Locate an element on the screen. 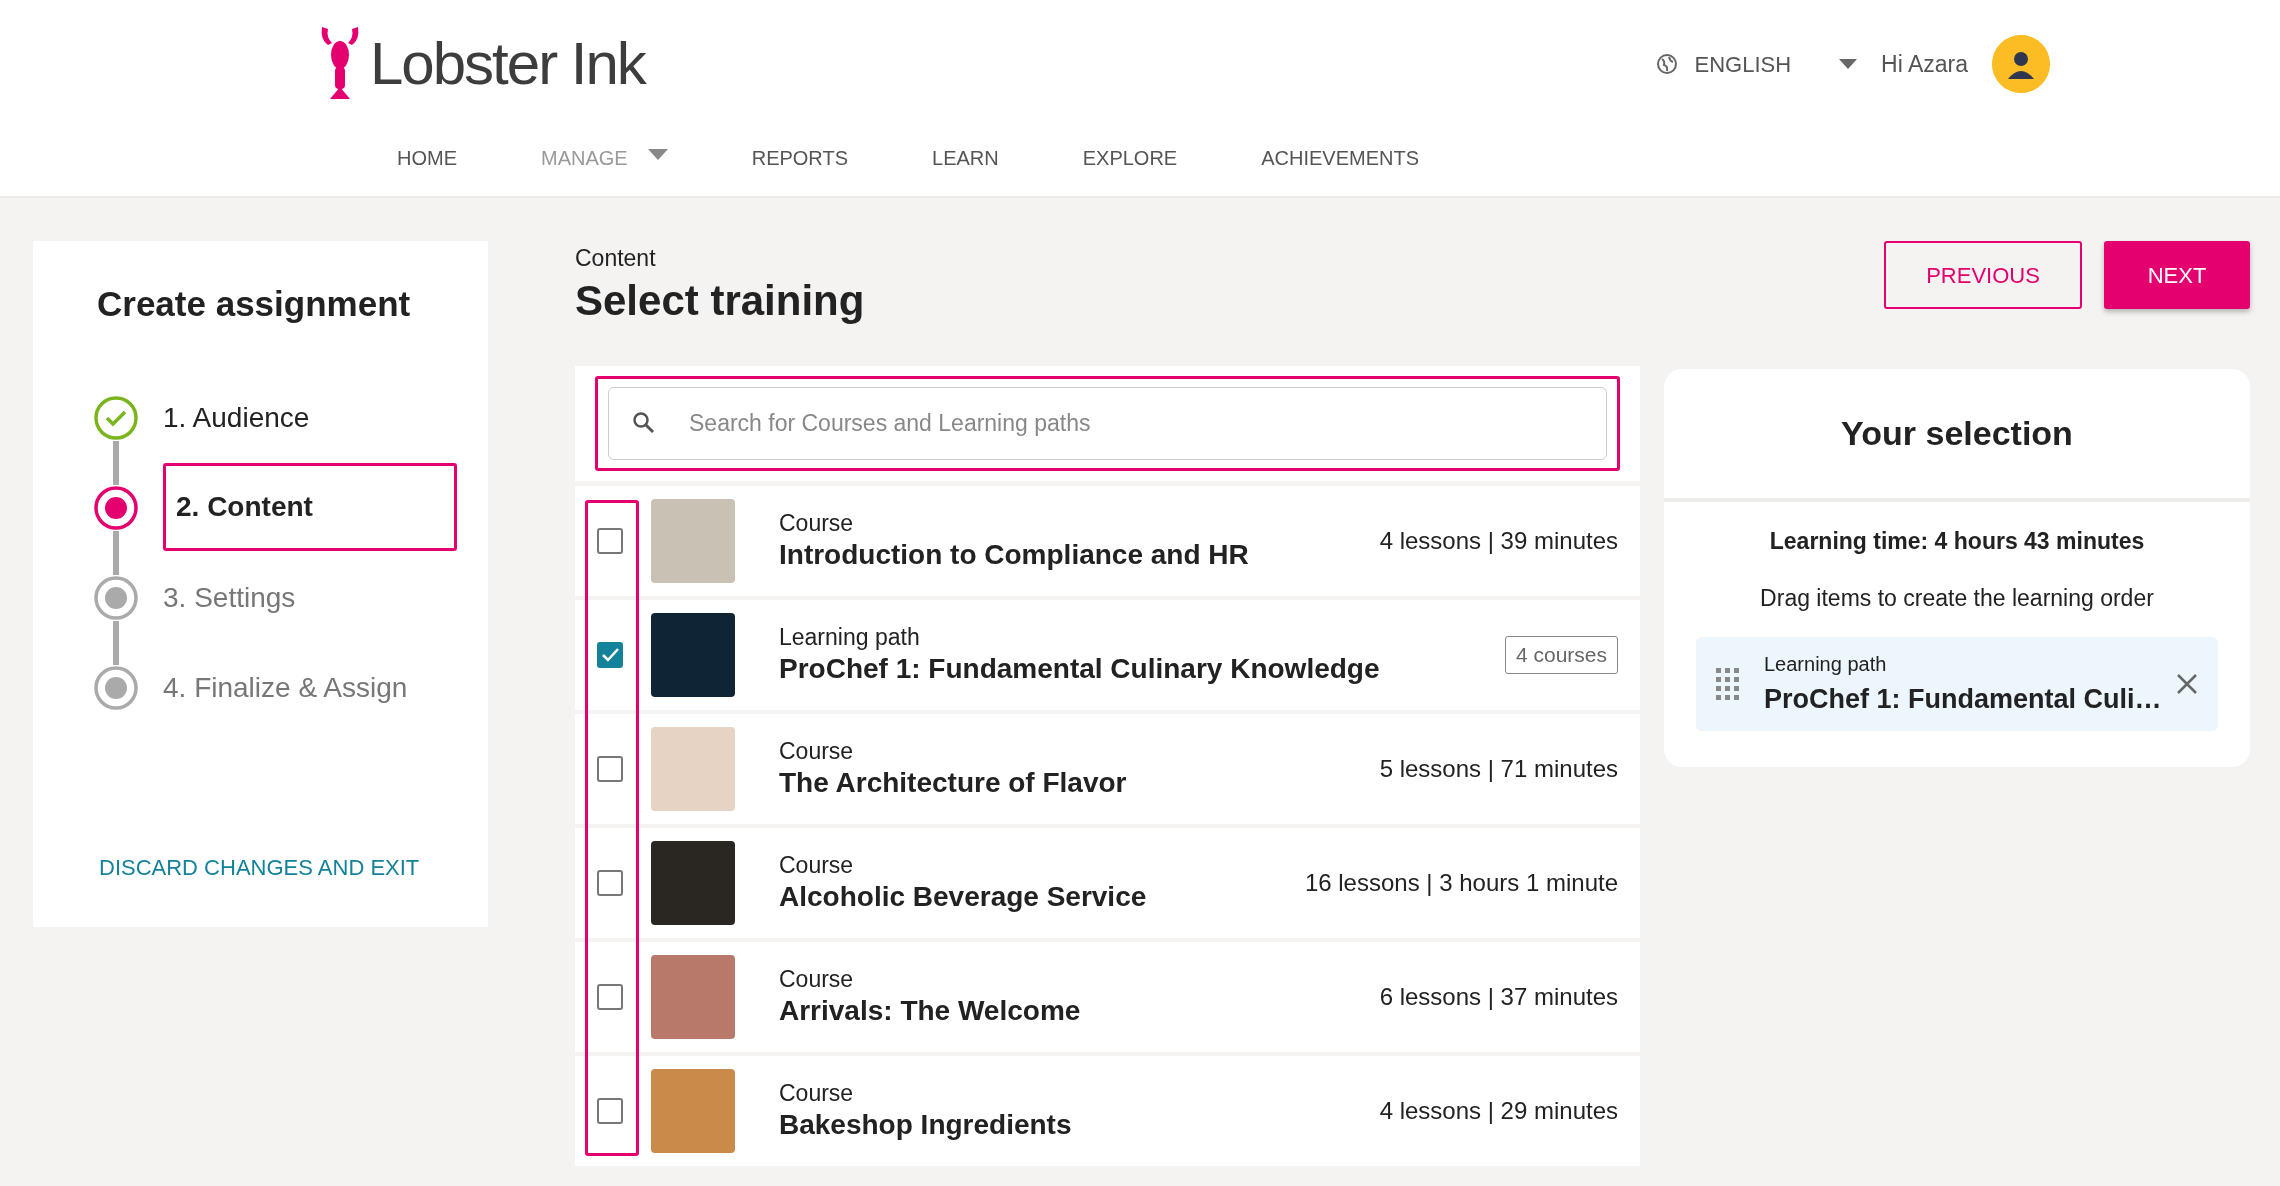 The width and height of the screenshot is (2280, 1186). item-title: Arrivals: The Welcome is located at coordinates (930, 1011).